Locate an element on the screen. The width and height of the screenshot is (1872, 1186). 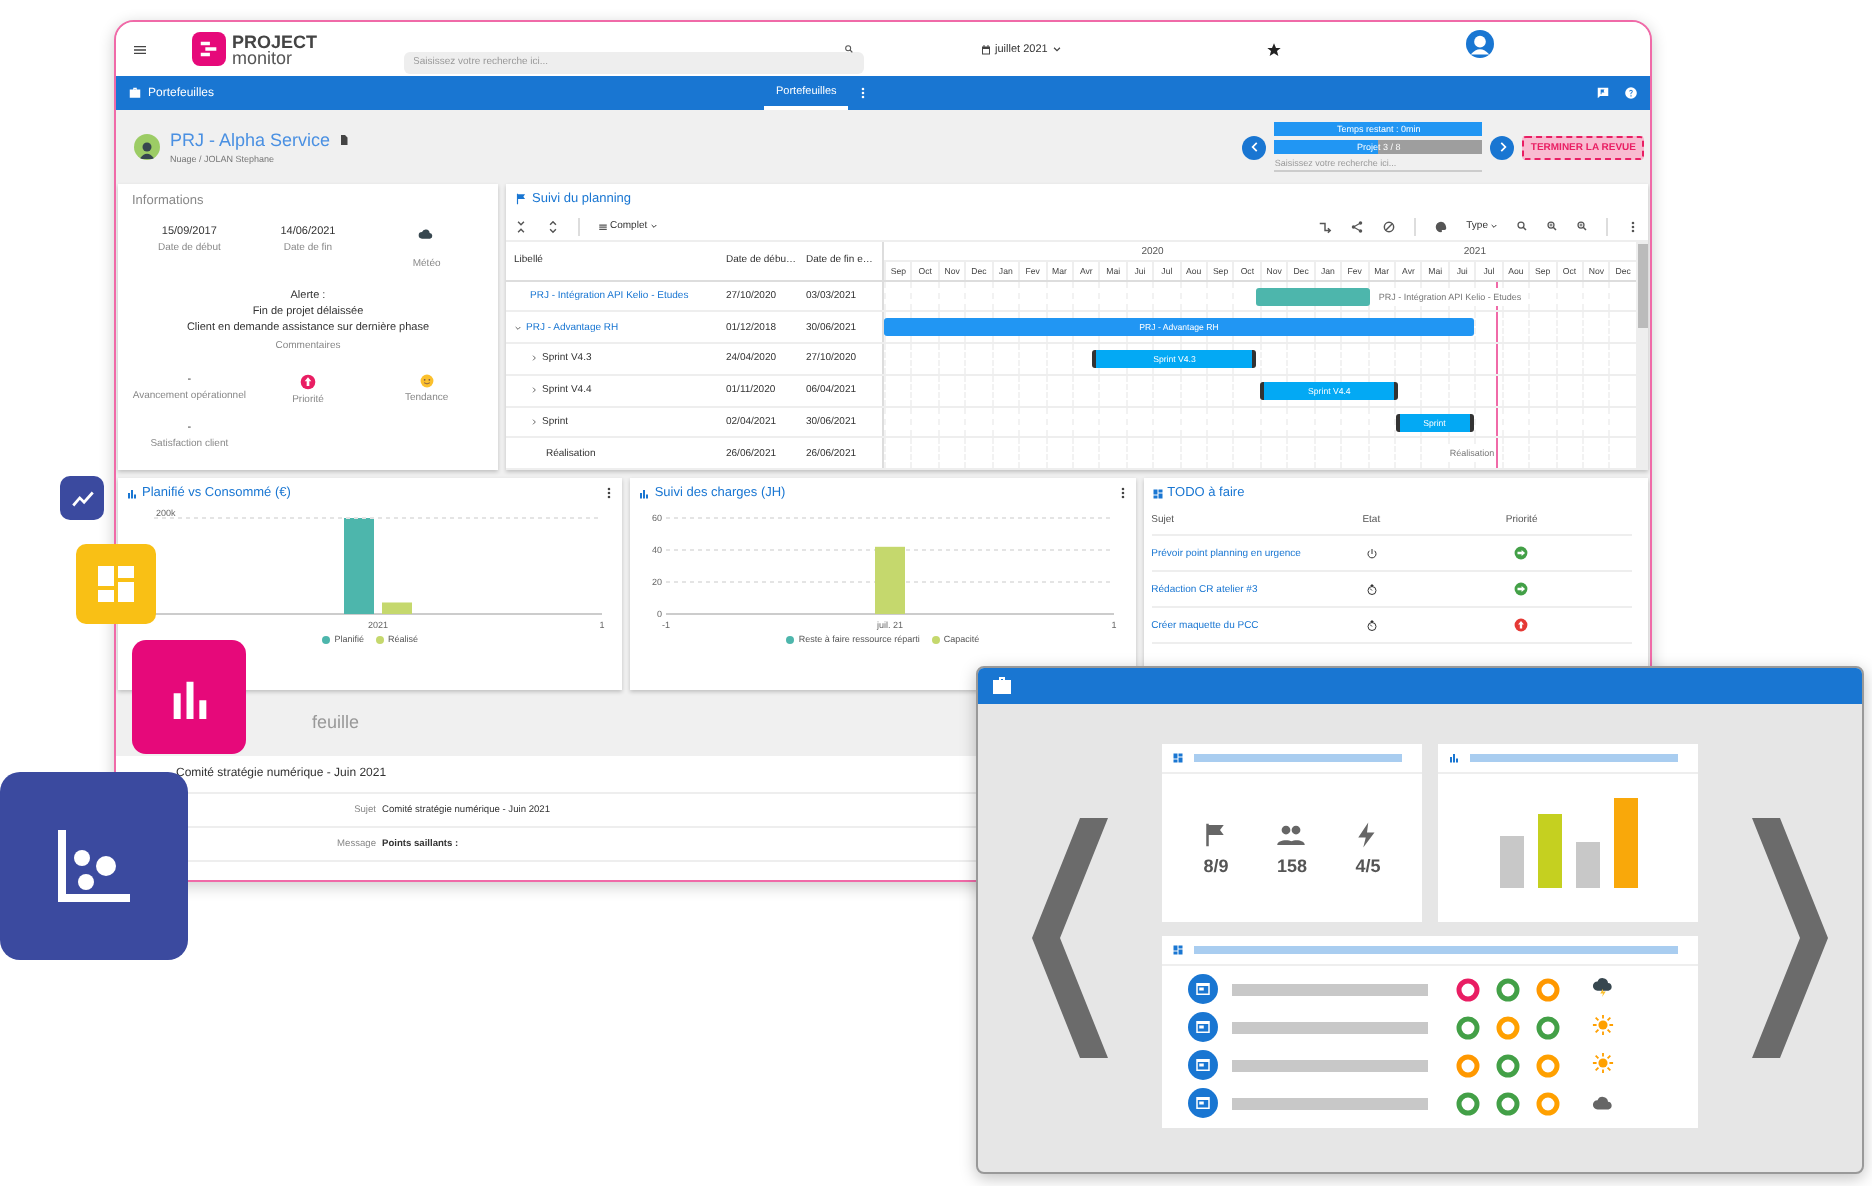
next-button is located at coordinates (1502, 147).